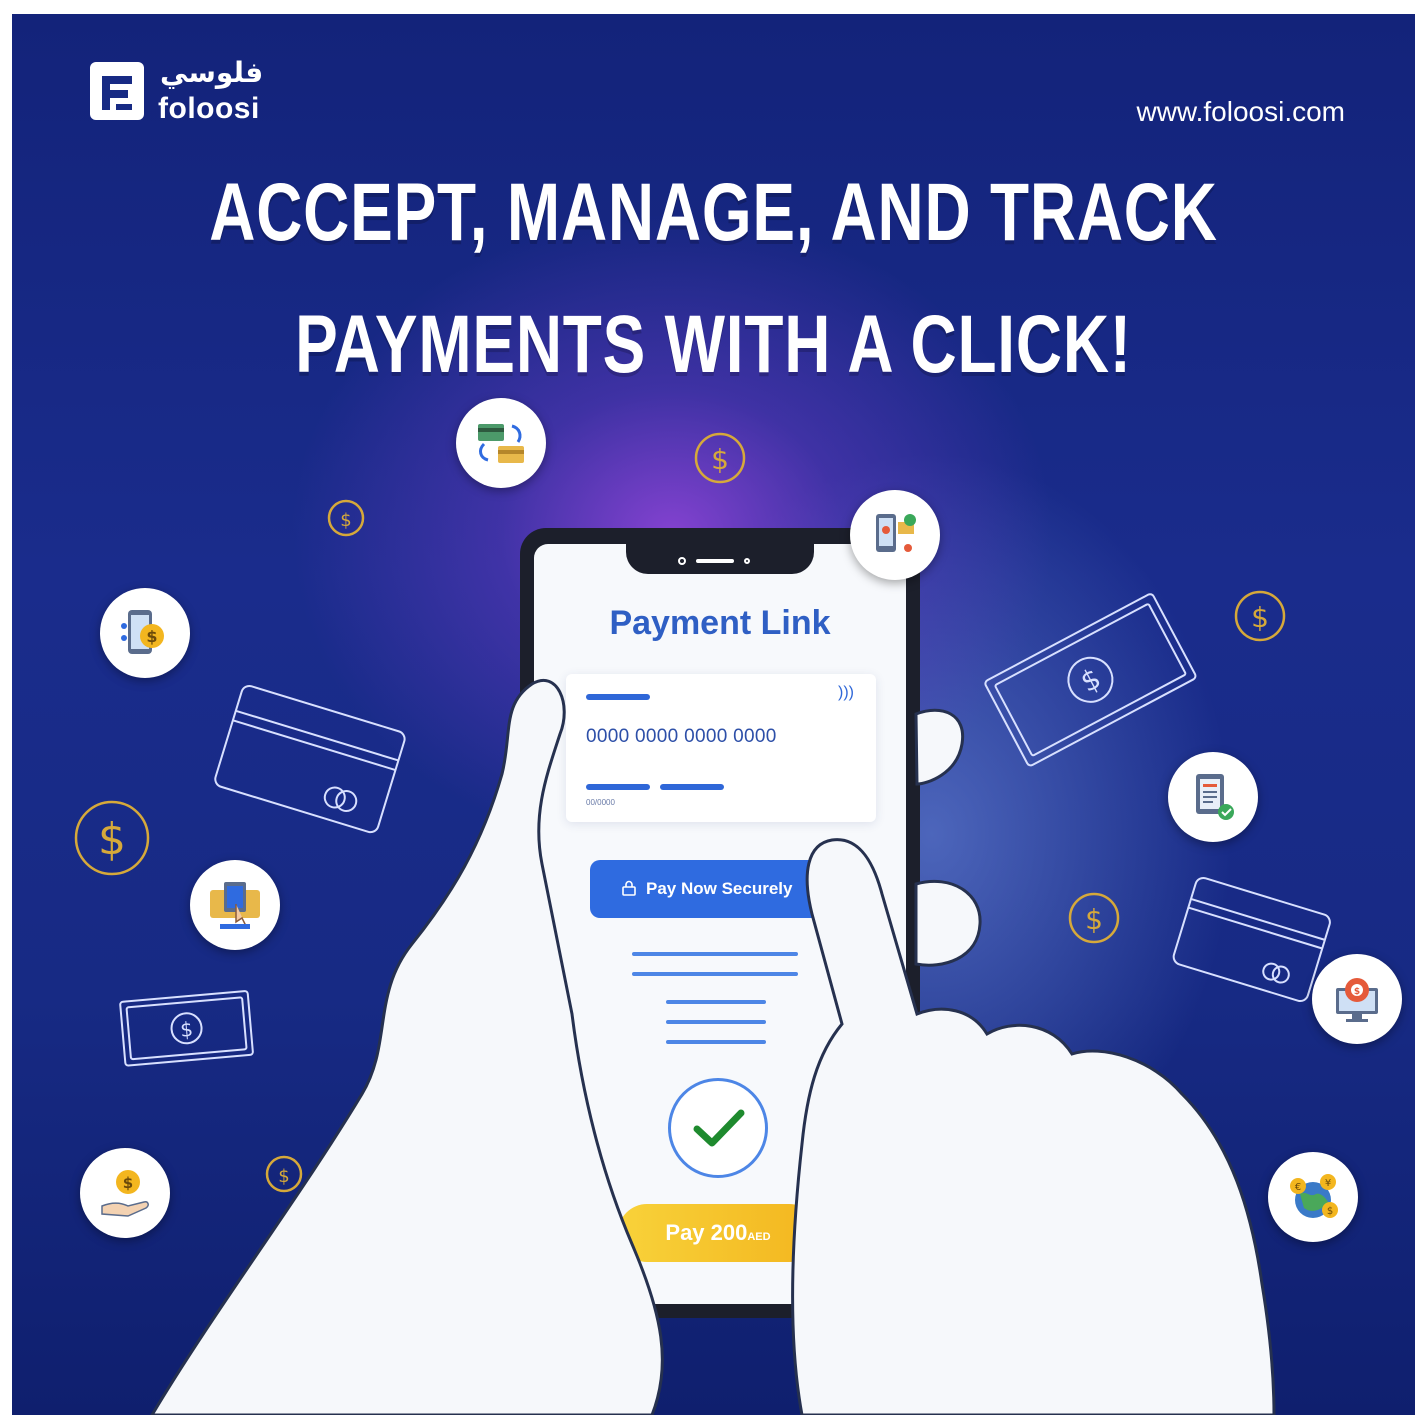  I want to click on cvv-placeholder, so click(692, 787).